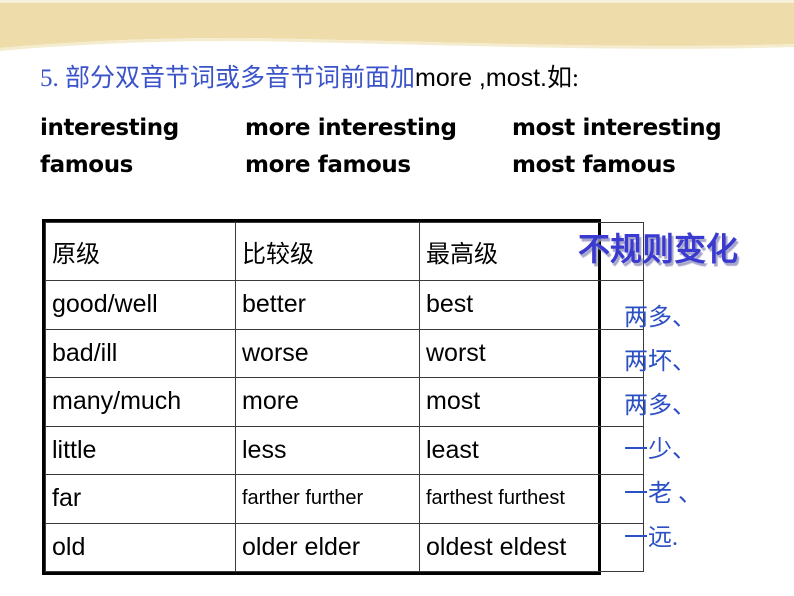  I want to click on cell-superlative: oldest eldest, so click(531, 547).